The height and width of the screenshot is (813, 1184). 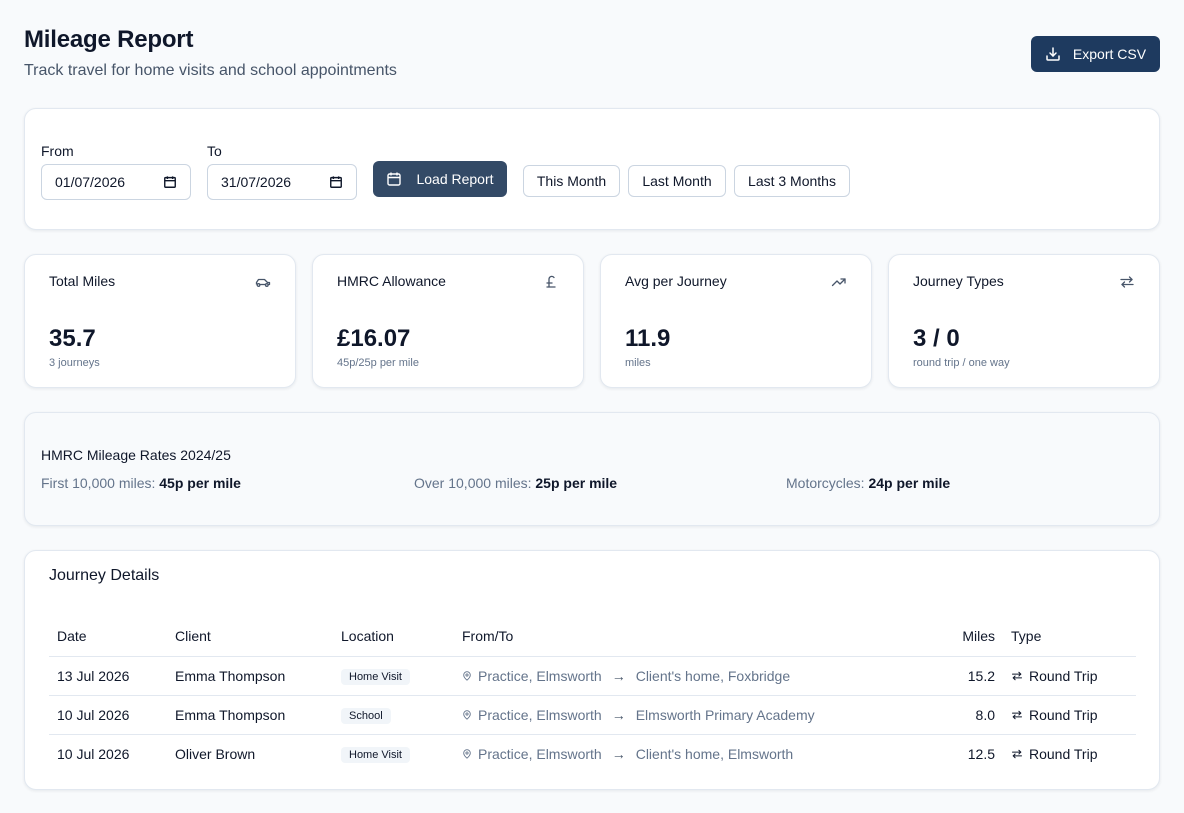 What do you see at coordinates (57, 151) in the screenshot?
I see `from-label: From` at bounding box center [57, 151].